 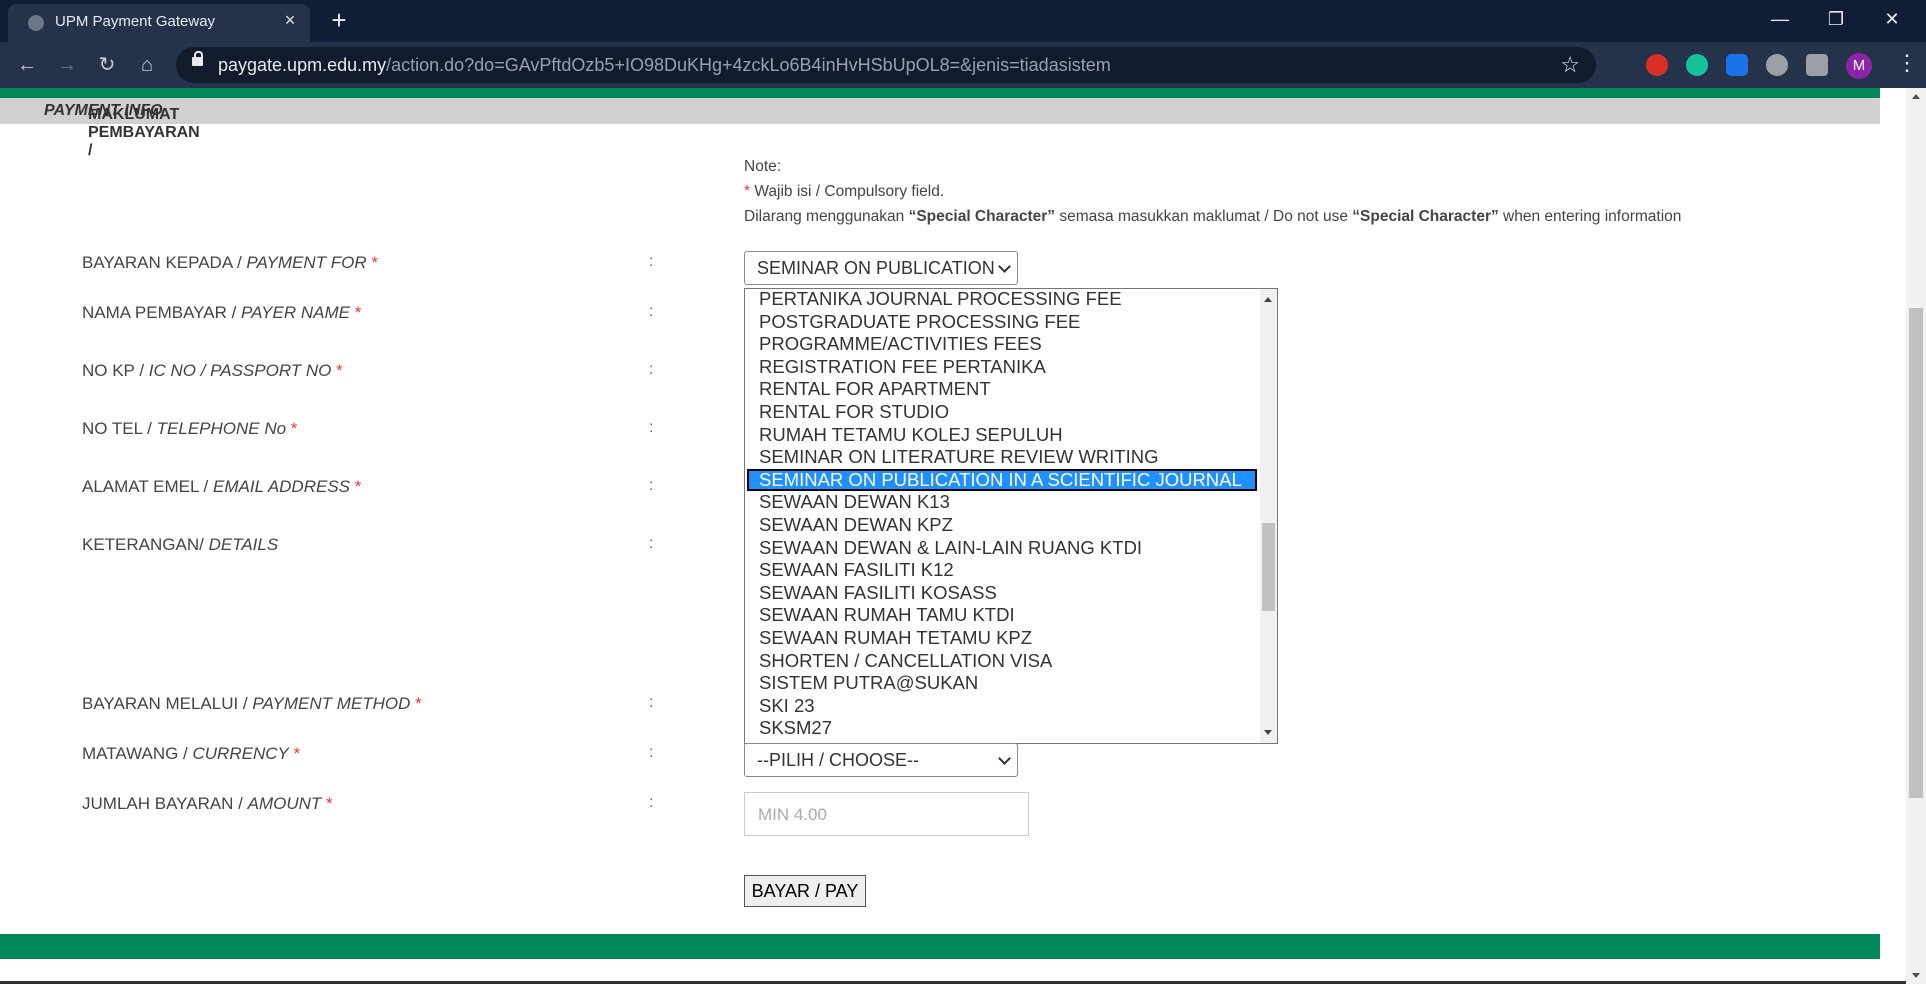 I want to click on dropdown-option: SKSM27, so click(x=1002, y=728).